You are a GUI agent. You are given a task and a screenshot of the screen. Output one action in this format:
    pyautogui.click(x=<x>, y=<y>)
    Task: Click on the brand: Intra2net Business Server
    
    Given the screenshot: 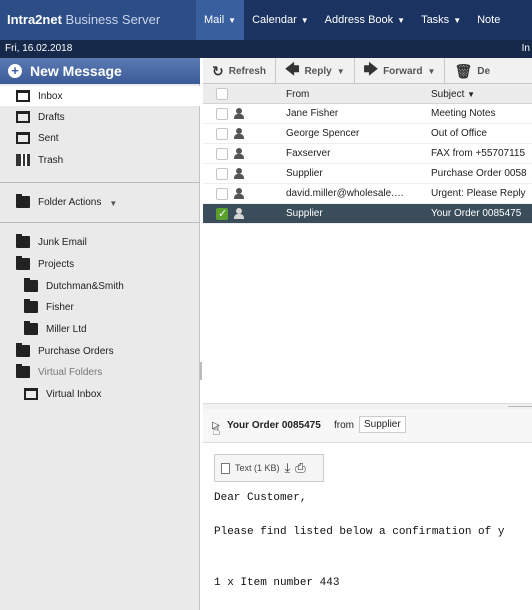 What is the action you would take?
    pyautogui.click(x=98, y=20)
    